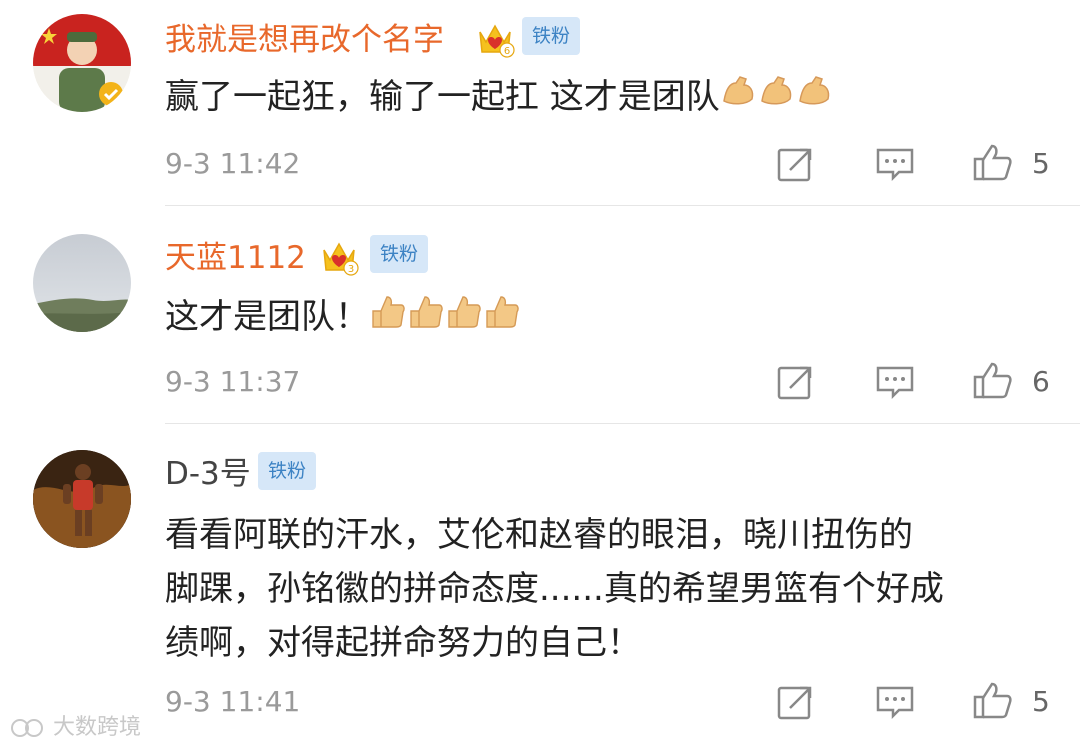  Describe the element at coordinates (208, 474) in the screenshot. I see `username: D-3号` at that location.